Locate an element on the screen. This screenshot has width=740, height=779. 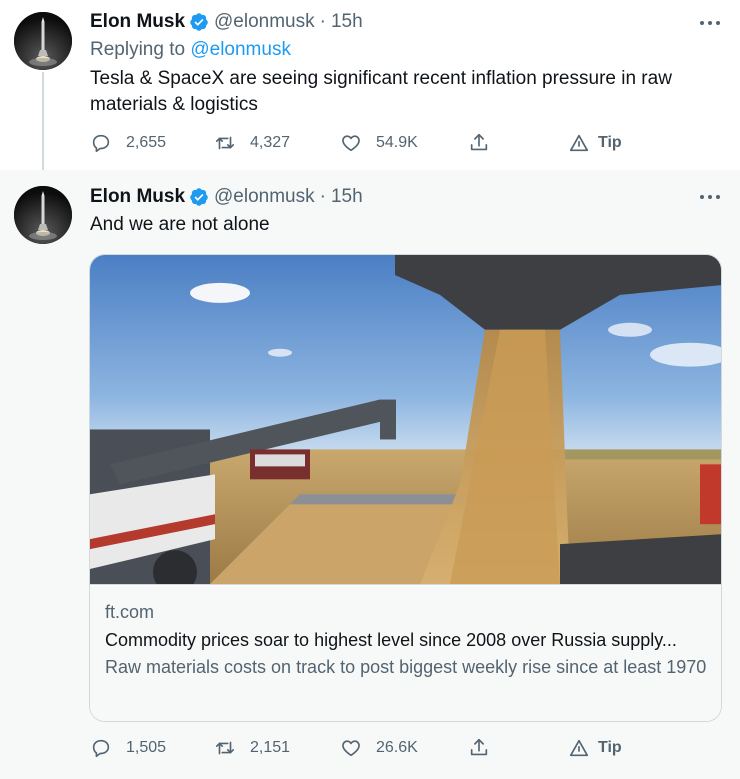
tweet-actions: 1,505 2,151 26.6K Tip is located at coordinates (370, 749).